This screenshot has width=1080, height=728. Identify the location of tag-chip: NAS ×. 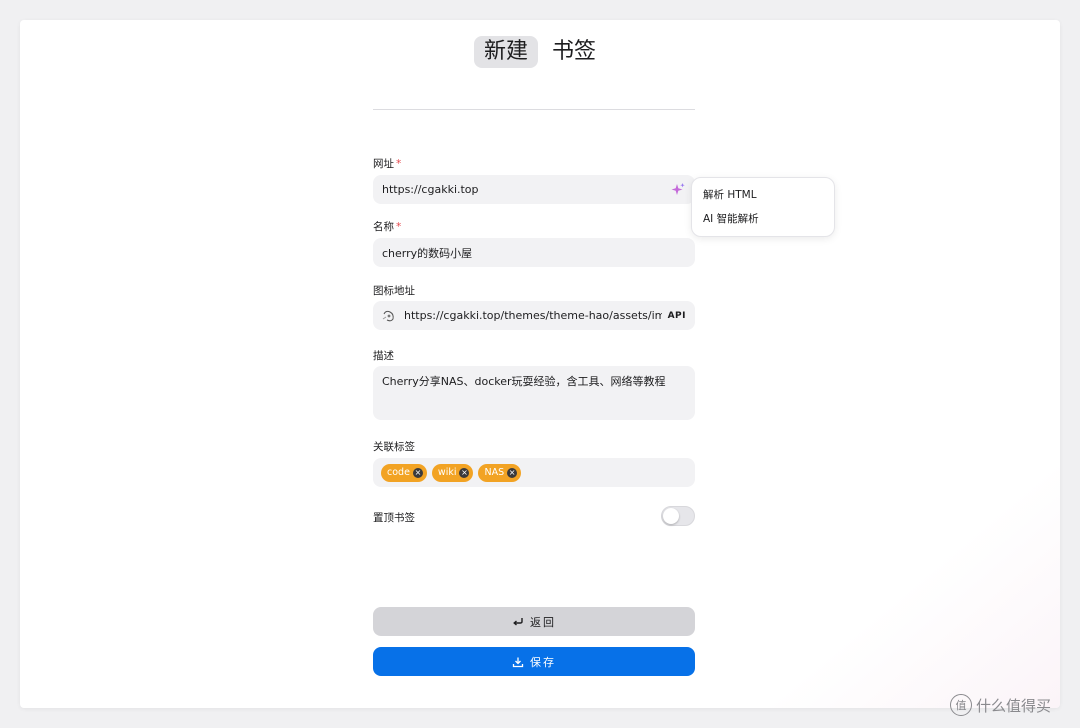
(500, 472).